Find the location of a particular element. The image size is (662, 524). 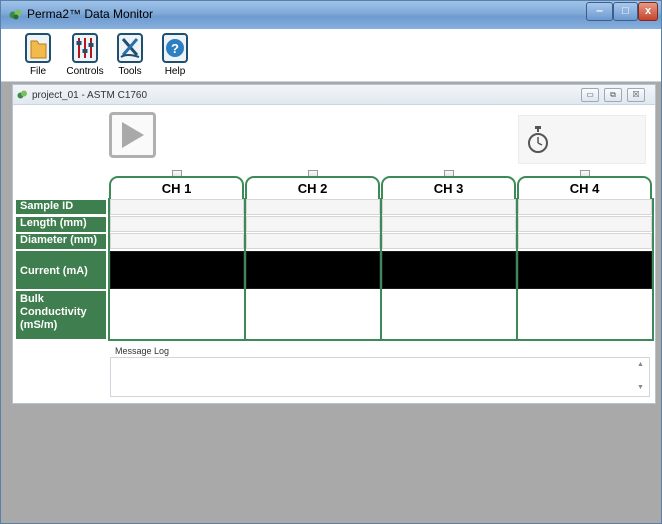

row-label-length: Length (mm) is located at coordinates (61, 224).